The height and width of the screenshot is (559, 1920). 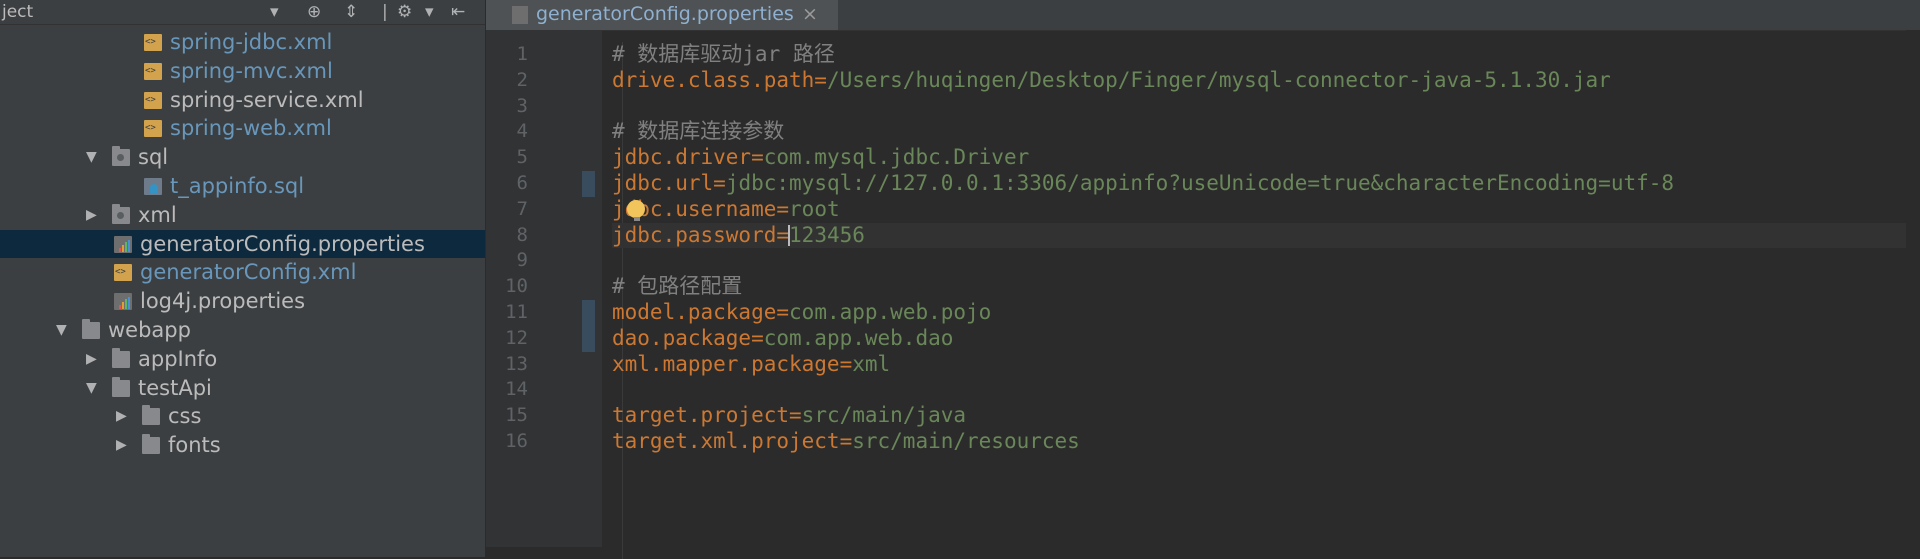 I want to click on tree-item: ▶ appInfo, so click(x=242, y=359).